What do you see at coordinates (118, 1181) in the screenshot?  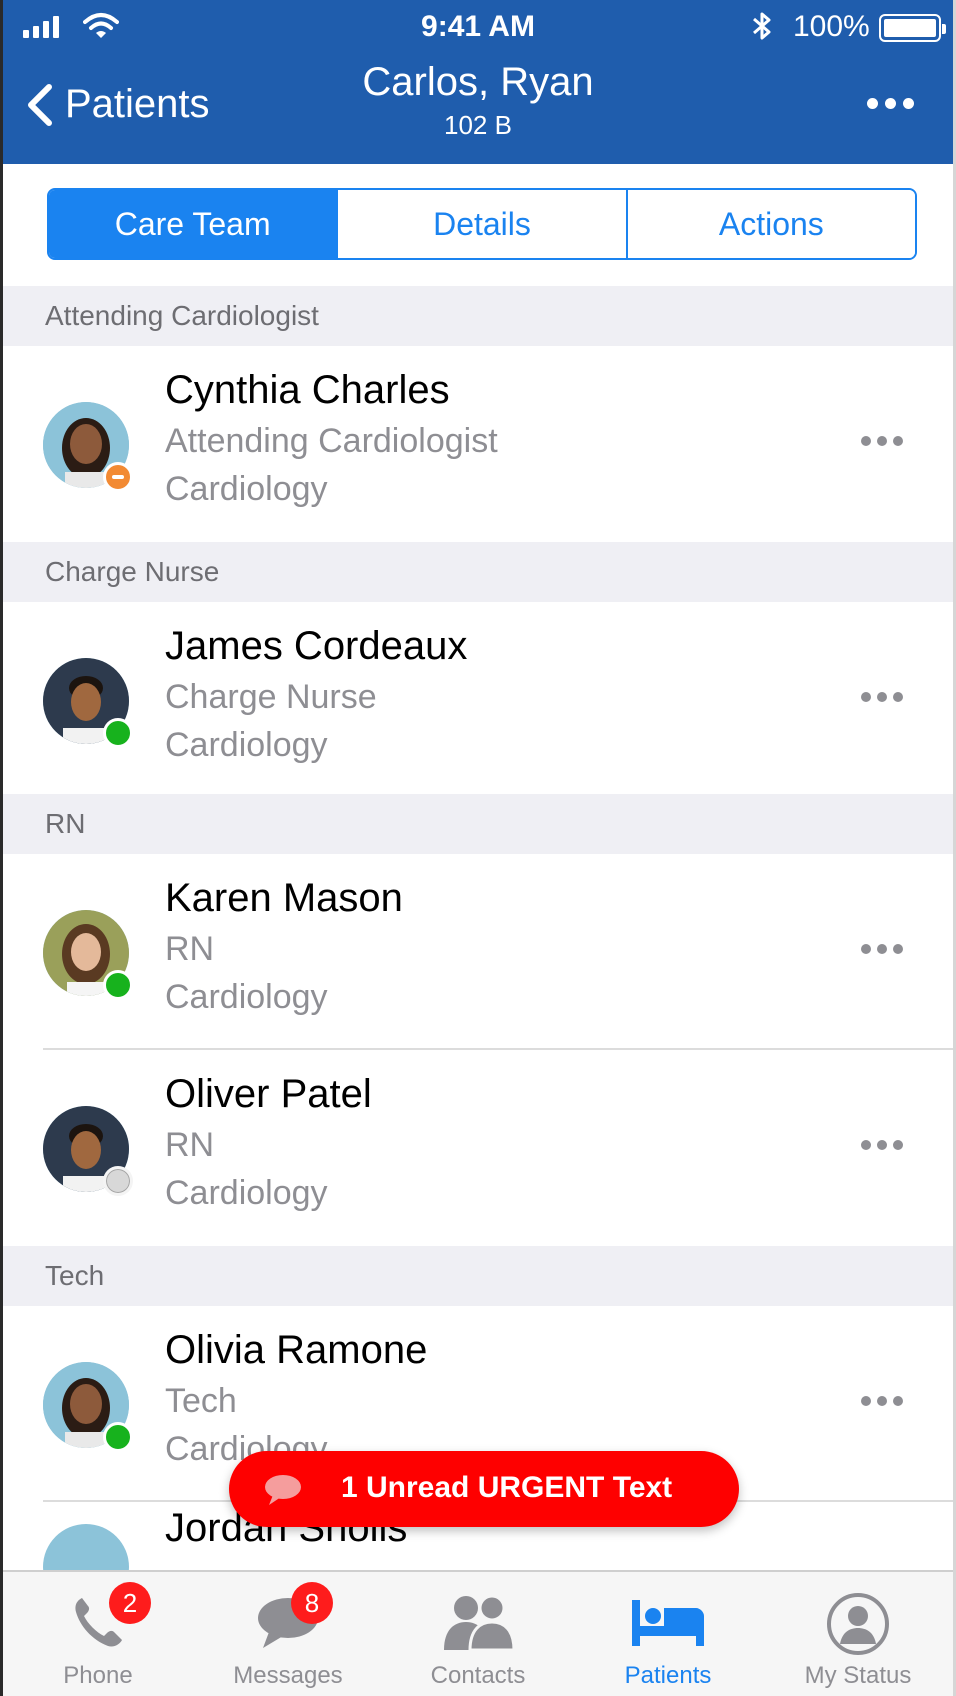 I see `offline-status-icon` at bounding box center [118, 1181].